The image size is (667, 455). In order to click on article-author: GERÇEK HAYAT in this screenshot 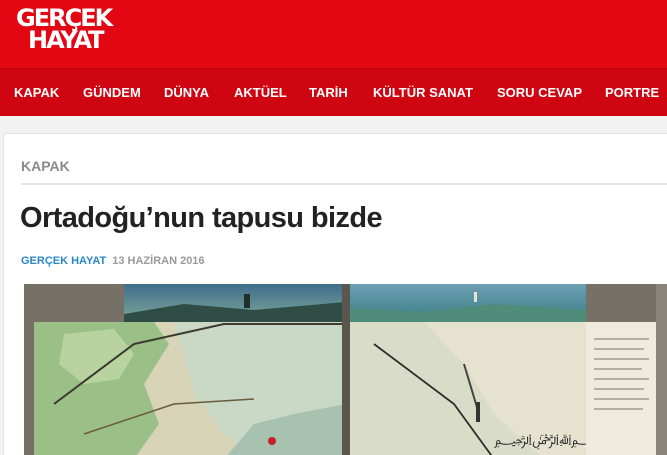, I will do `click(63, 261)`.